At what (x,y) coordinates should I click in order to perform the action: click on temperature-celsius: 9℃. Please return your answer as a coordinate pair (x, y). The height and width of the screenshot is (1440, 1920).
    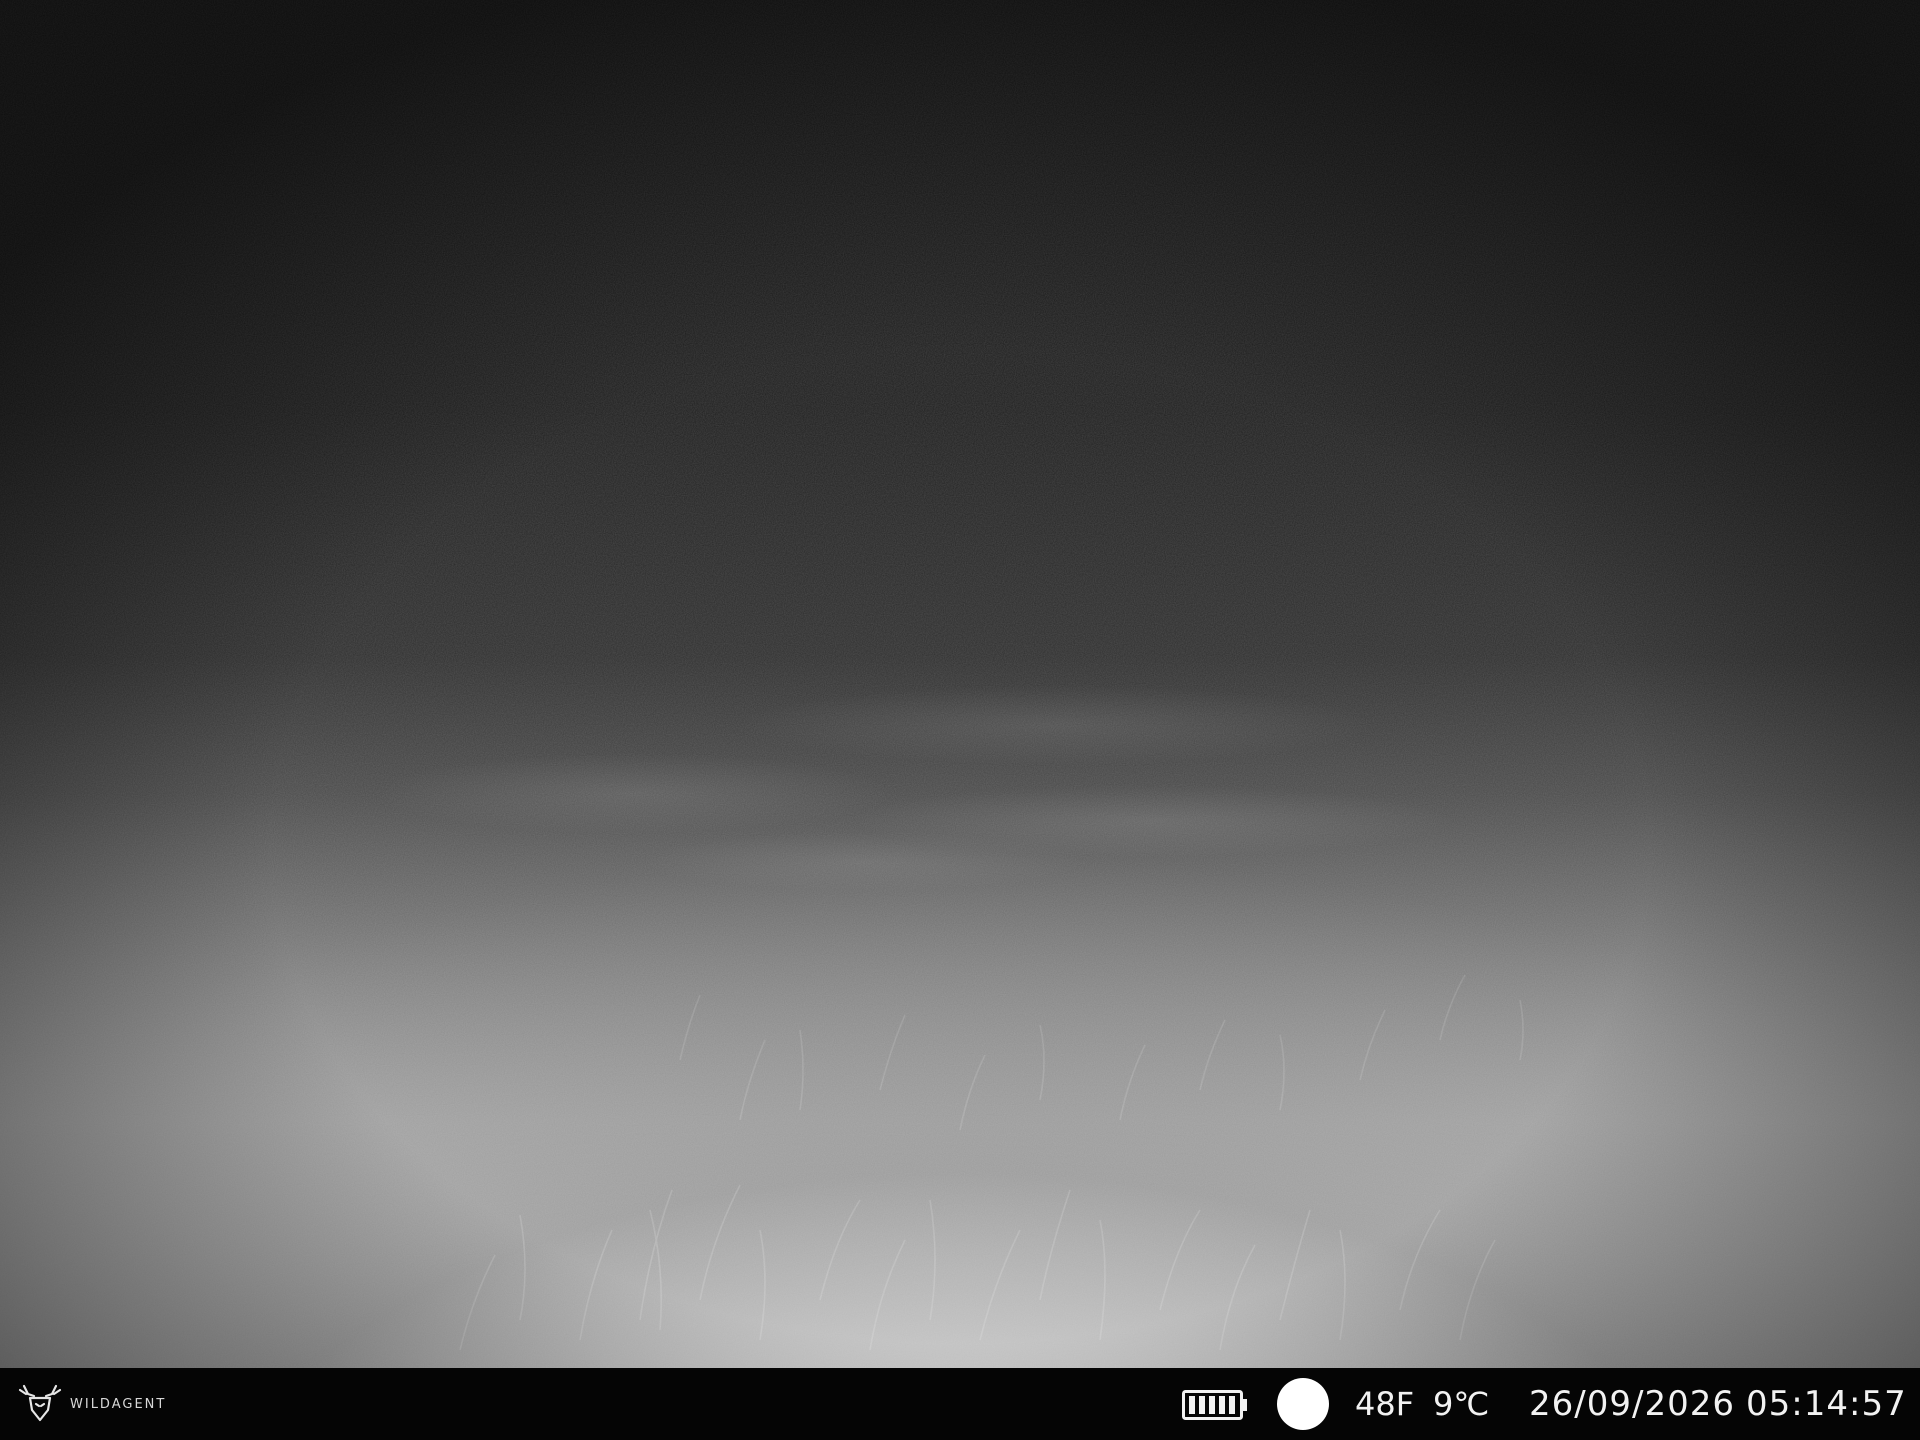
    Looking at the image, I should click on (1461, 1404).